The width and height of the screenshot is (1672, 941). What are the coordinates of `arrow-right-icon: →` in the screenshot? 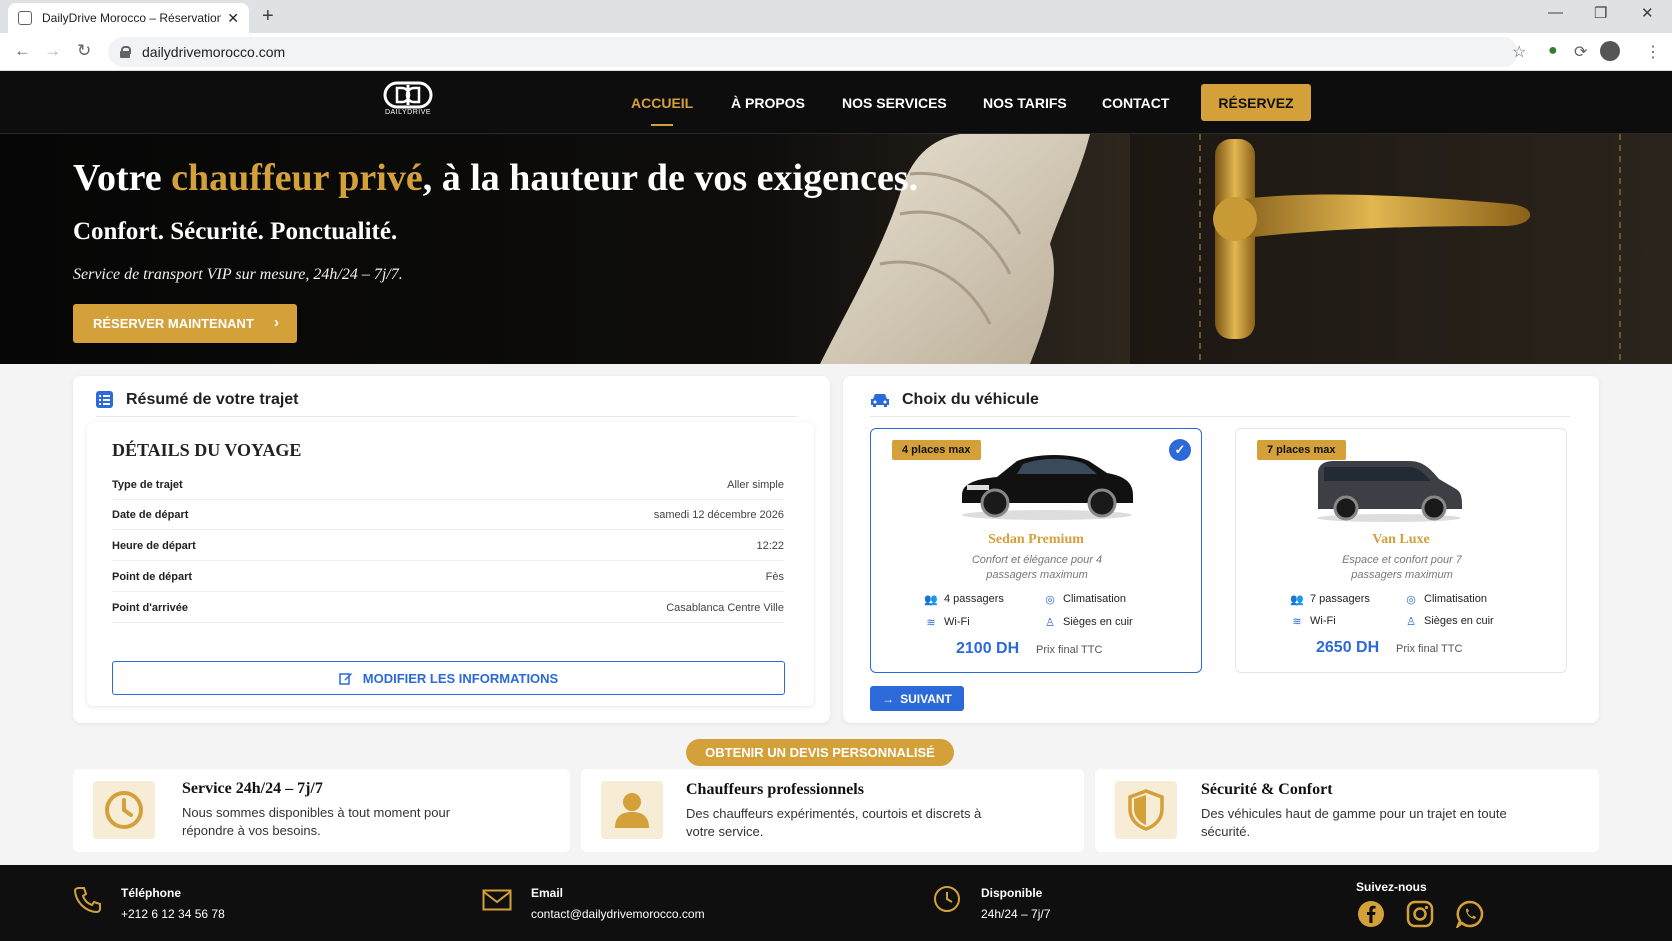 It's located at (888, 698).